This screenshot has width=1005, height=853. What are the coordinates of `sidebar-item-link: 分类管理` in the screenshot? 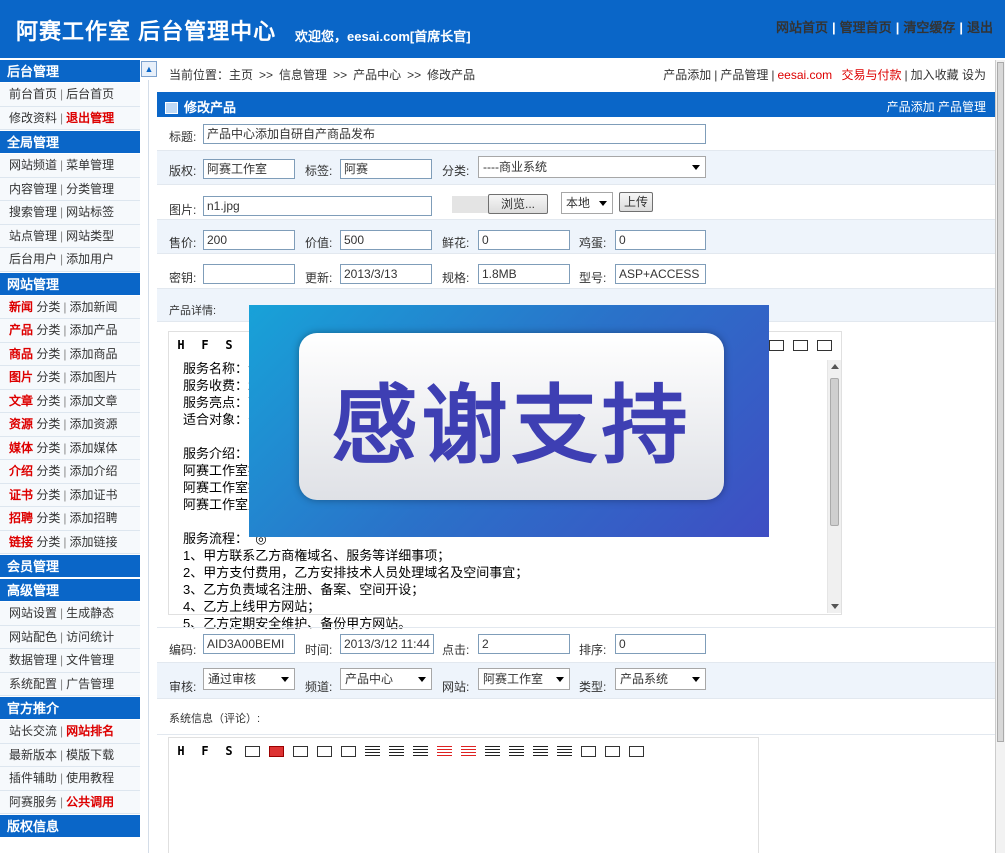 It's located at (90, 189).